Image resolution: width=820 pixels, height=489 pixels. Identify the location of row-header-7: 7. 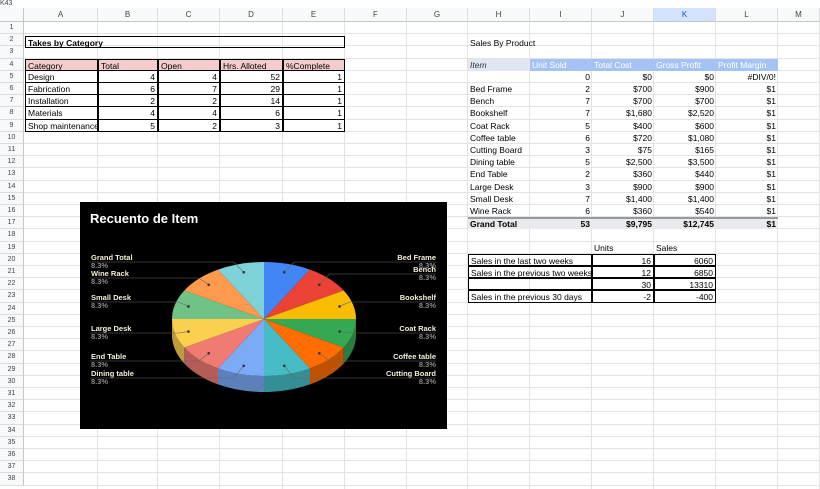
(12, 101).